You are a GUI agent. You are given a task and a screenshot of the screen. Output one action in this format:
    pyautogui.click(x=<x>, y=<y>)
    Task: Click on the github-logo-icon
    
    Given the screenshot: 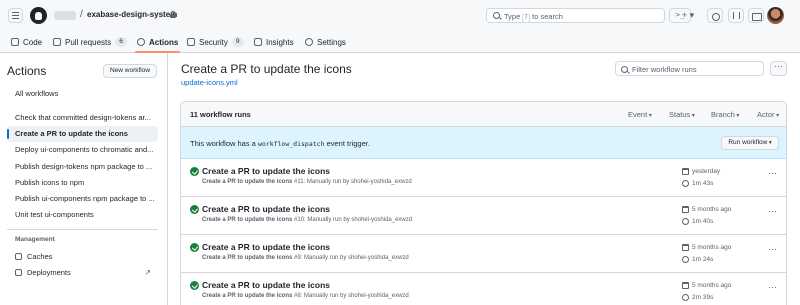 What is the action you would take?
    pyautogui.click(x=38, y=15)
    